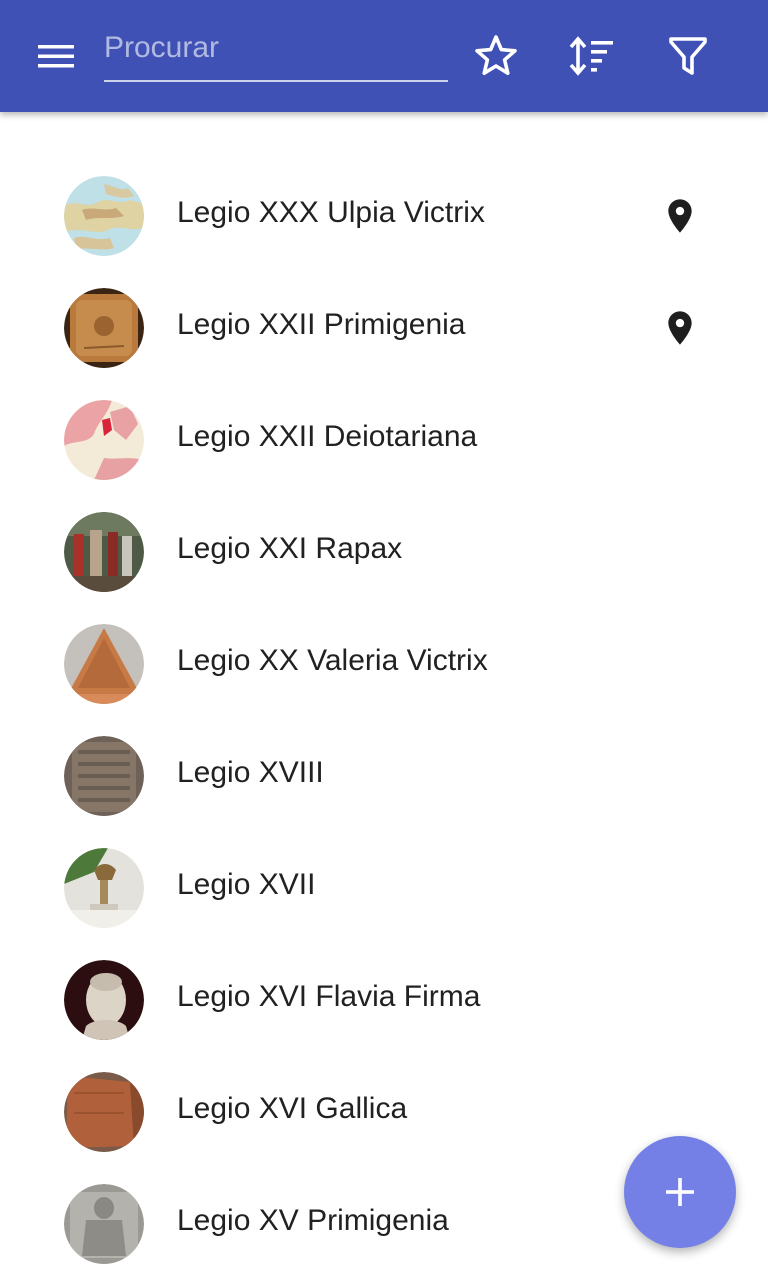  Describe the element at coordinates (246, 884) in the screenshot. I see `legion-name: Legio XVII` at that location.